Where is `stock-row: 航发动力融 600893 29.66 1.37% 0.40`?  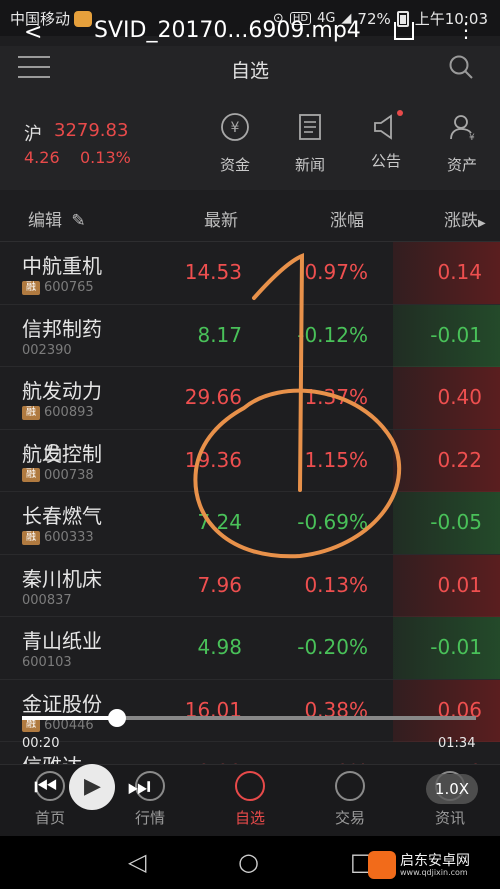 stock-row: 航发动力融 600893 29.66 1.37% 0.40 is located at coordinates (250, 398).